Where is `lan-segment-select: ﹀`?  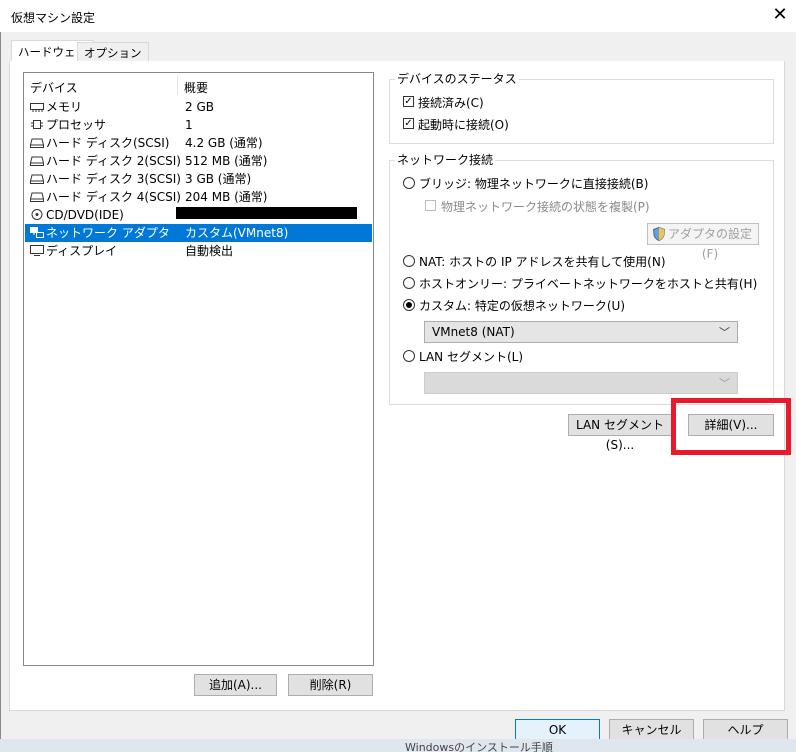
lan-segment-select: ﹀ is located at coordinates (581, 383).